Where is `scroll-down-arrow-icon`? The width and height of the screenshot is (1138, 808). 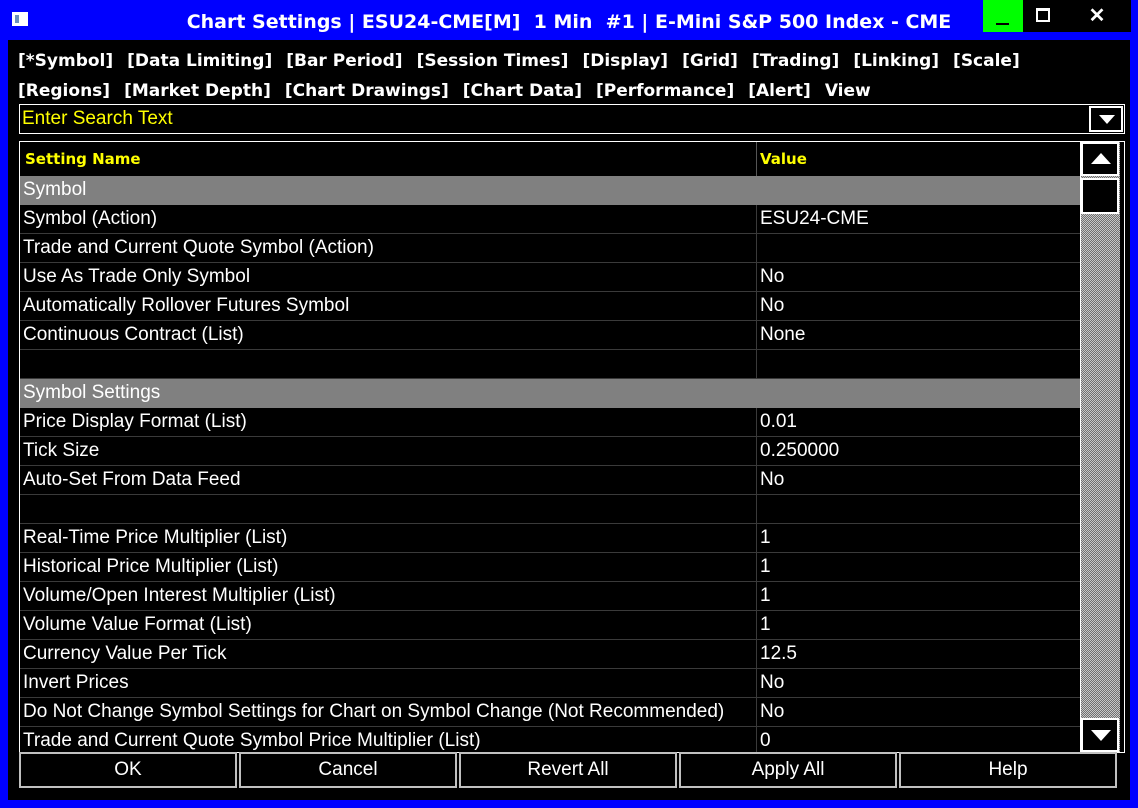 scroll-down-arrow-icon is located at coordinates (1100, 735).